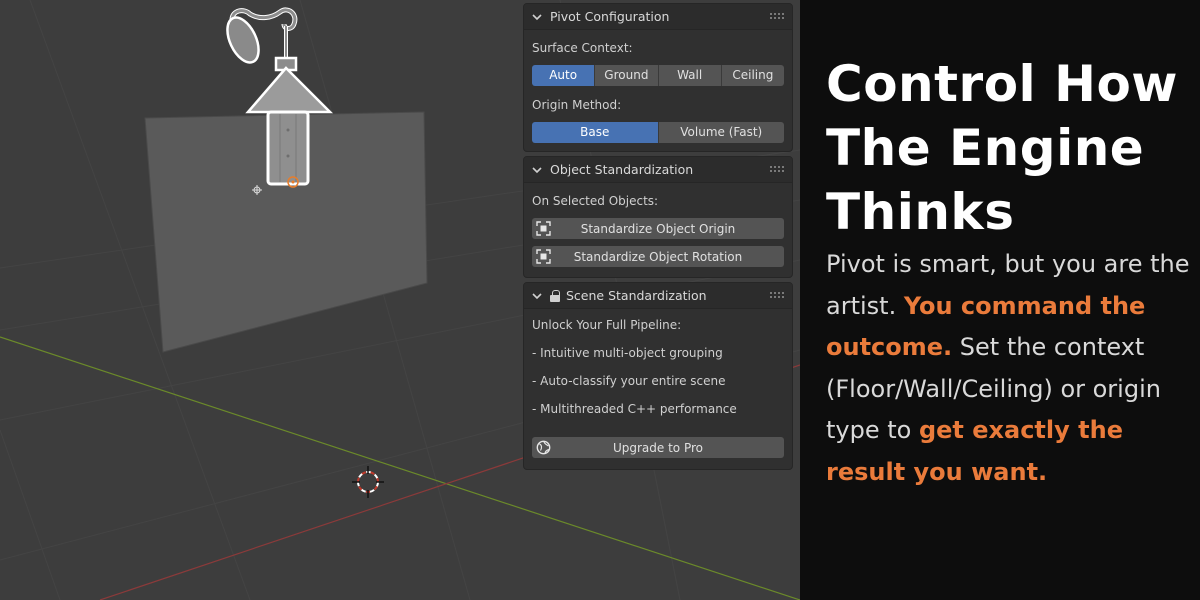  What do you see at coordinates (582, 48) in the screenshot?
I see `surface-context-label: Surface Context:` at bounding box center [582, 48].